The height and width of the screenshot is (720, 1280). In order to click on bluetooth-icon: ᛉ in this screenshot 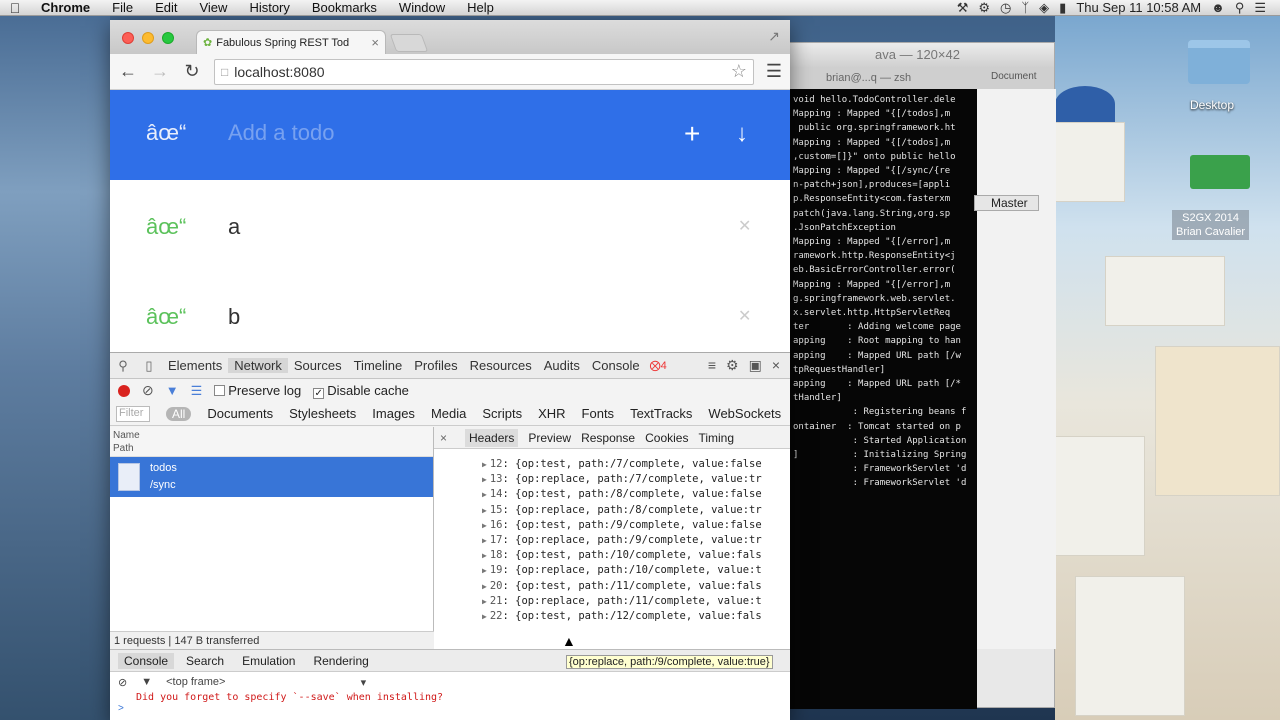, I will do `click(1025, 7)`.